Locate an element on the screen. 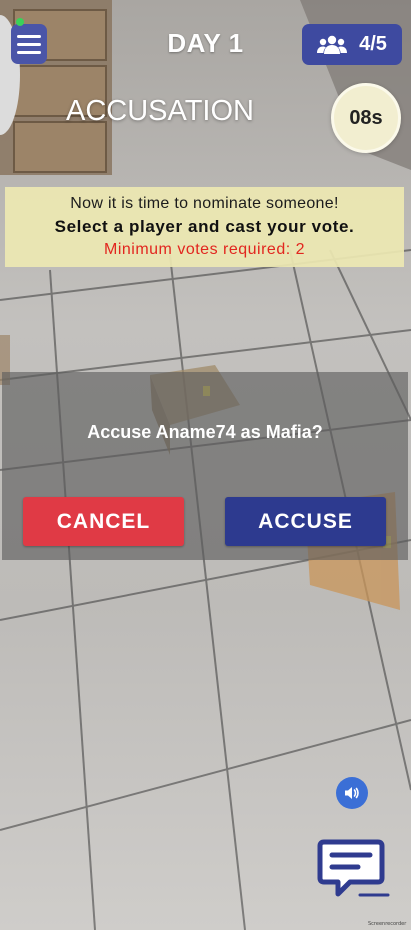 This screenshot has width=411, height=930. online-status-indicator is located at coordinates (20, 22).